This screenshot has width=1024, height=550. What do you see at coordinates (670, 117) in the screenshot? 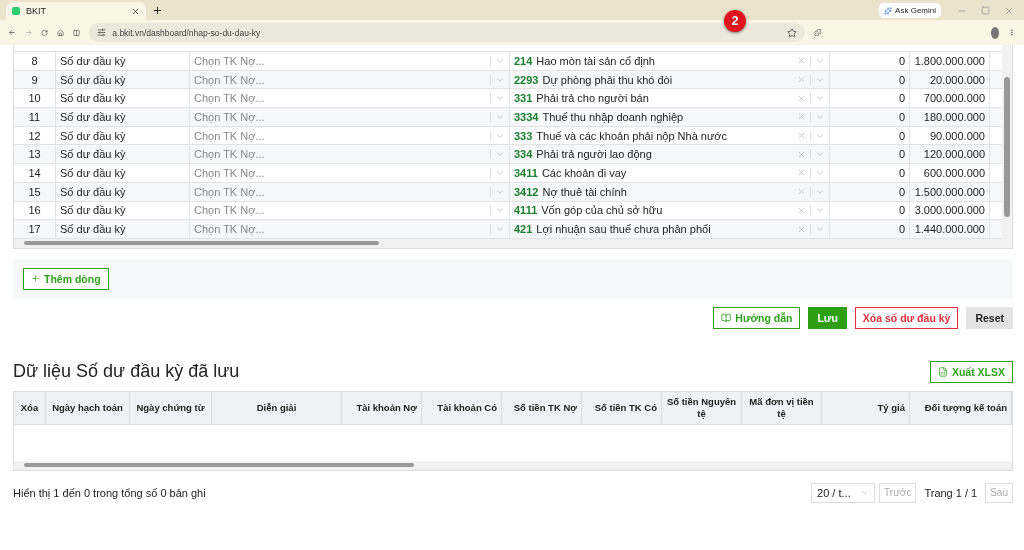
I see `credit-account-select: 3334 Thuế thu nhập doanh nghiệp` at bounding box center [670, 117].